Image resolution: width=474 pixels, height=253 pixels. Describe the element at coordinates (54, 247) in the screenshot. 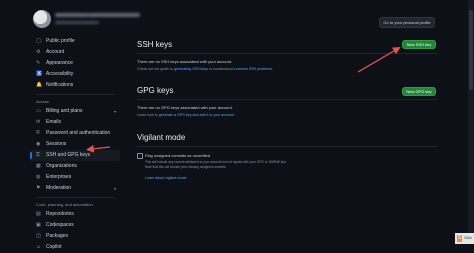

I see `sidebar-item-label: Copilot` at that location.